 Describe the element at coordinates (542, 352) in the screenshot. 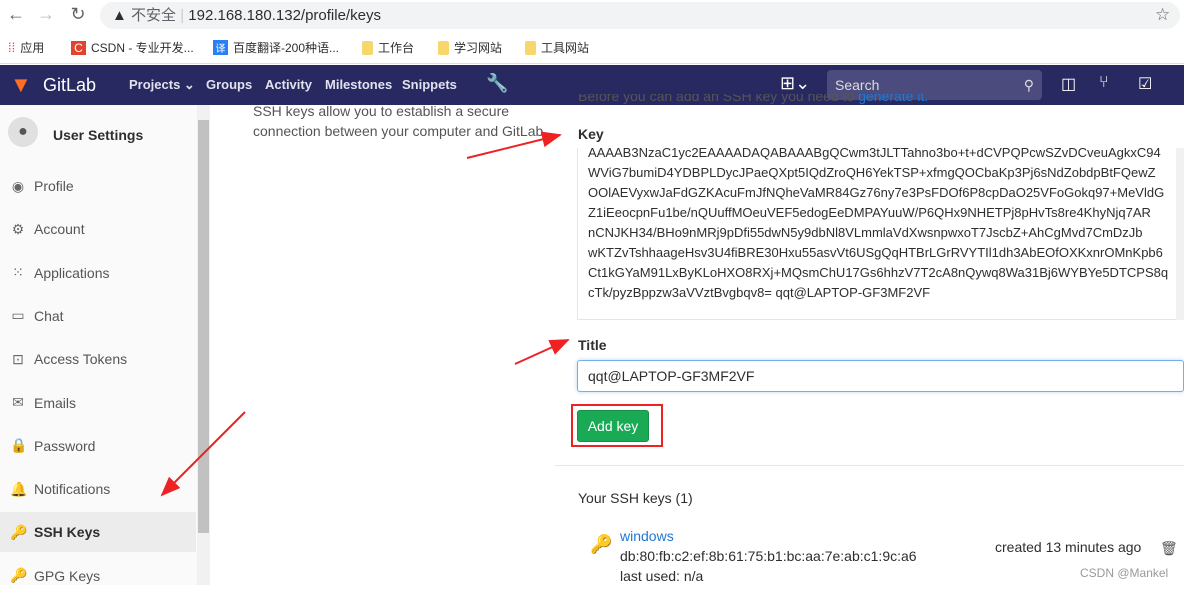

I see `arrow-to-title` at that location.